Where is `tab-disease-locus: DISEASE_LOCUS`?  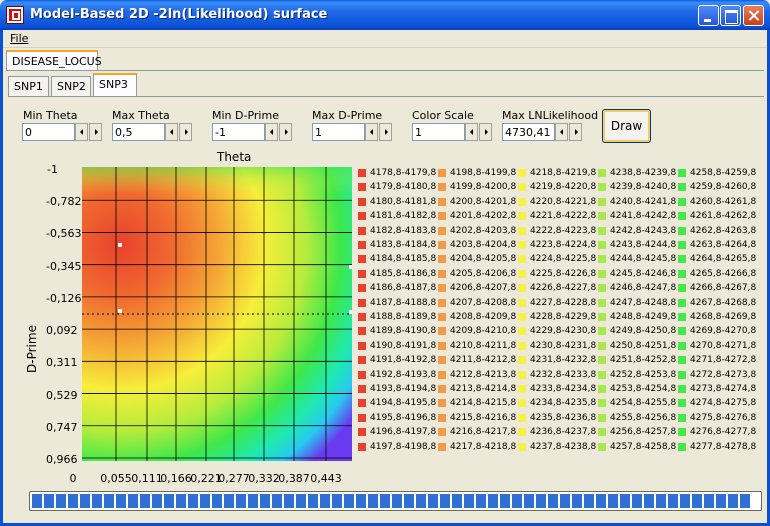
tab-disease-locus: DISEASE_LOCUS is located at coordinates (54, 60).